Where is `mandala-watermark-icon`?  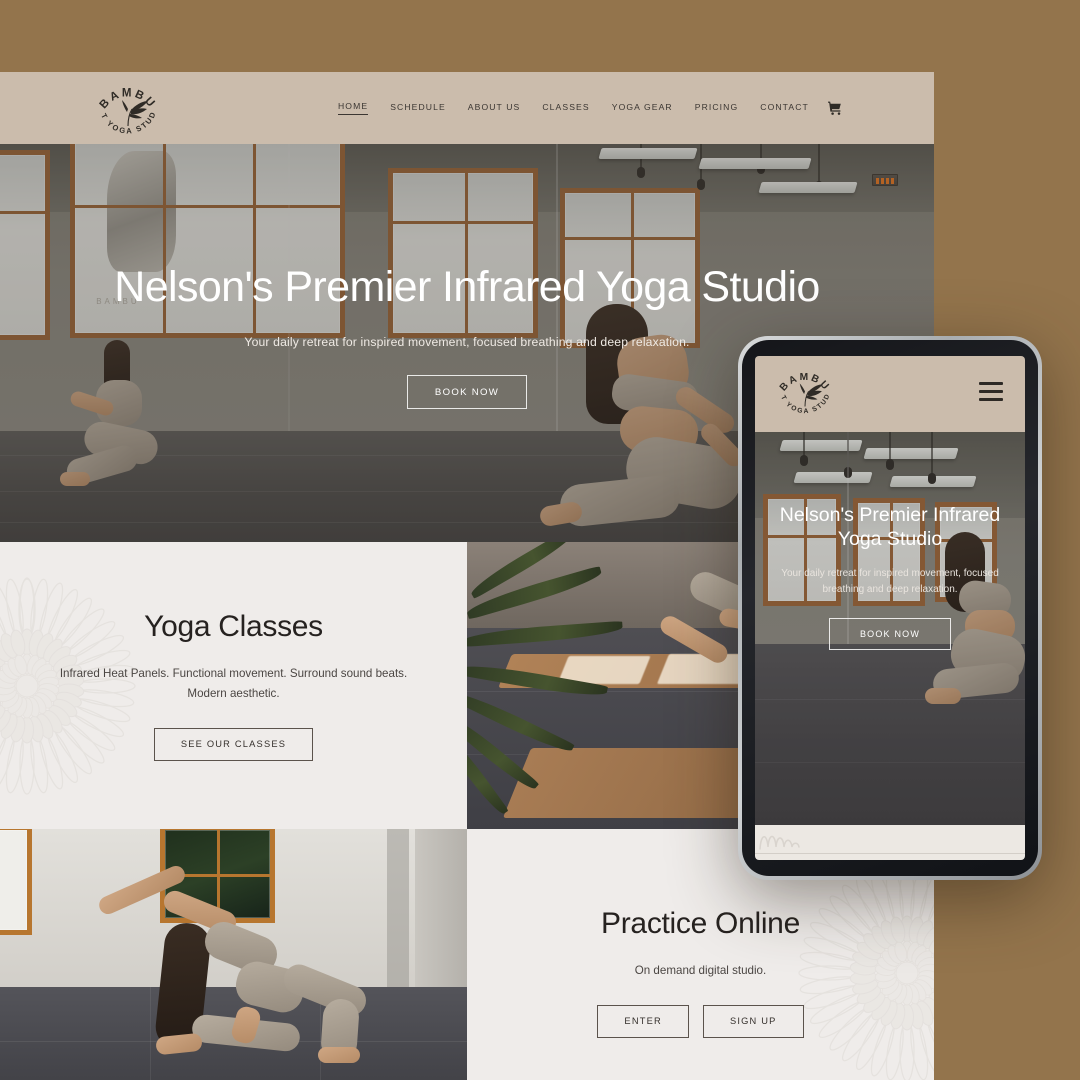 mandala-watermark-icon is located at coordinates (866, 971).